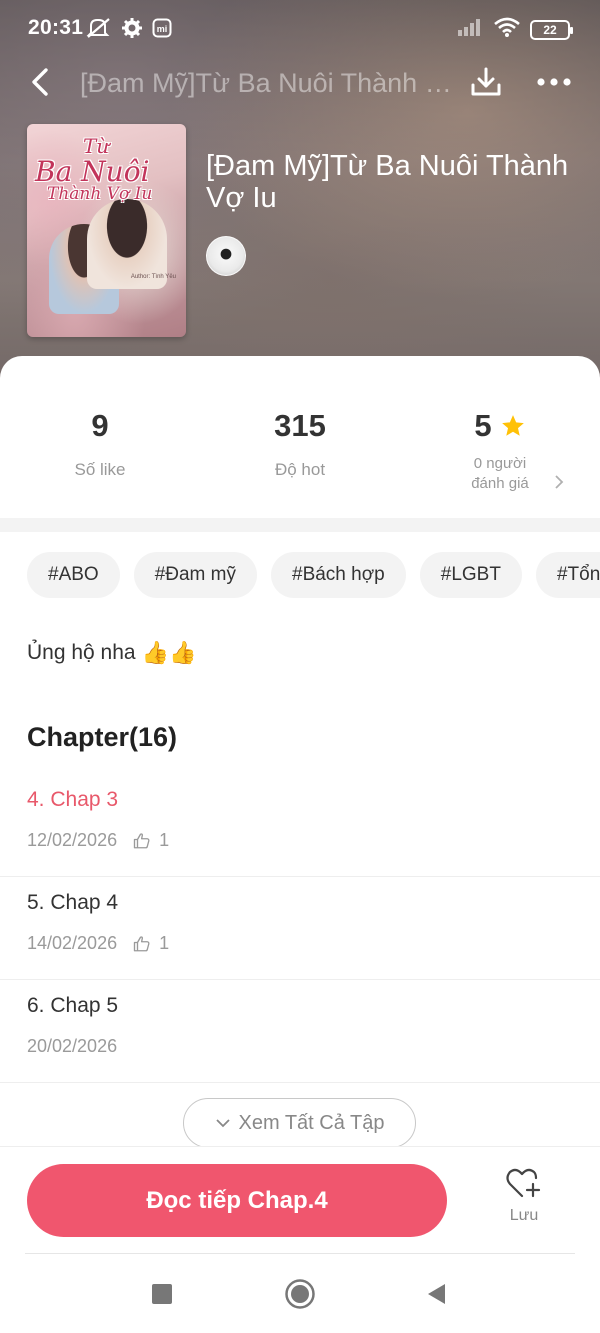 The image size is (600, 1333). I want to click on chapter-item: 6. Chap 5 20/02/2026, so click(300, 1031).